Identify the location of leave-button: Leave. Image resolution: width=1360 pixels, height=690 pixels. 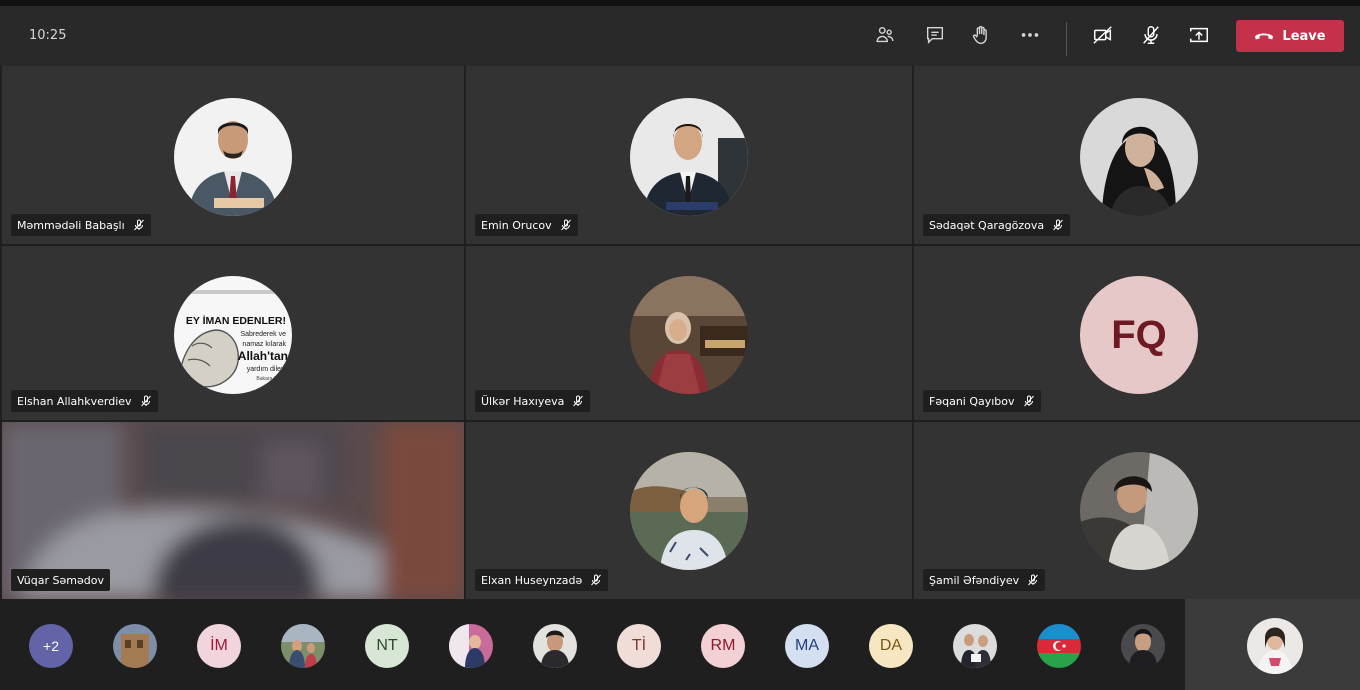
(1290, 36).